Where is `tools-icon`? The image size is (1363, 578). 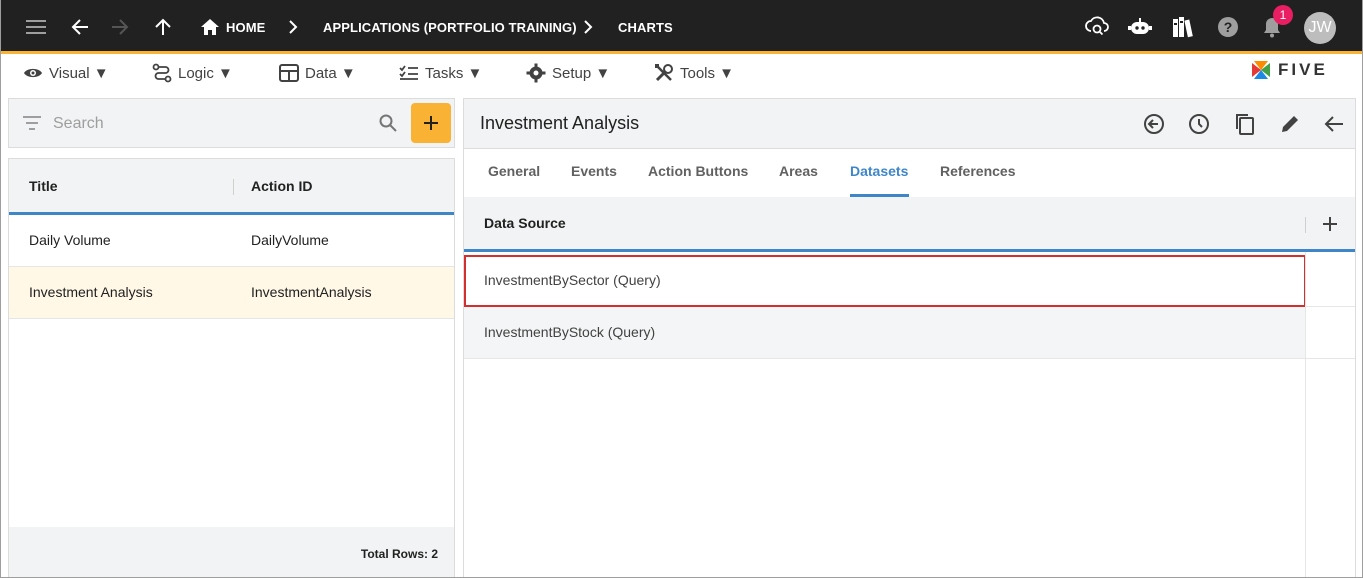
tools-icon is located at coordinates (664, 73).